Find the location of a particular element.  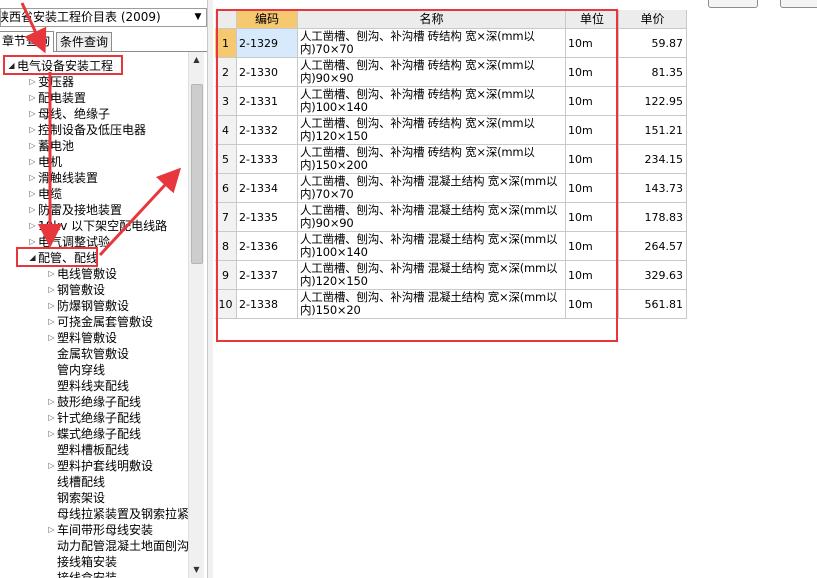

name-cell: 人工凿槽、刨沟、补沟槽 砖结构 宽×深(mm以内)120×150 is located at coordinates (432, 130).